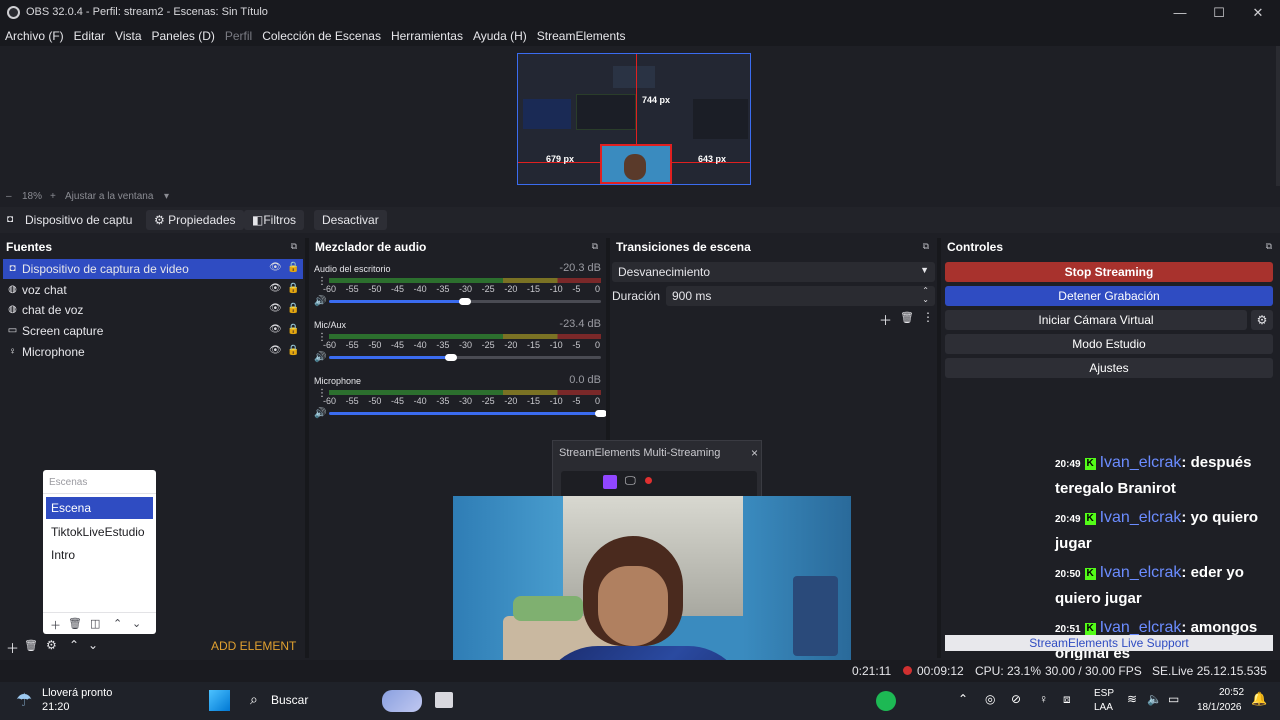 This screenshot has width=1280, height=720. Describe the element at coordinates (1231, 692) in the screenshot. I see `clock-time: 20:52` at that location.